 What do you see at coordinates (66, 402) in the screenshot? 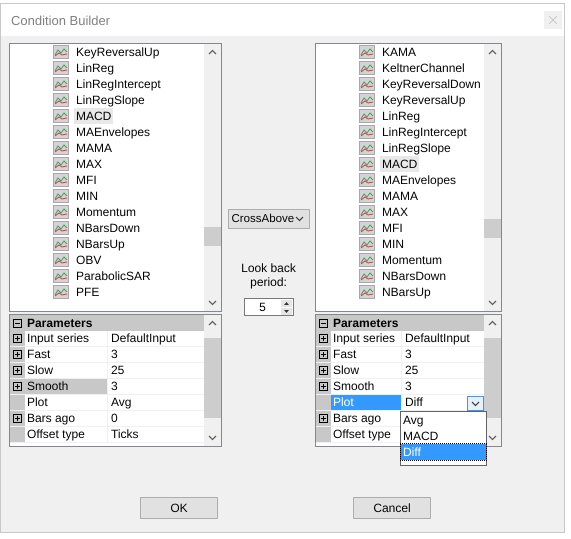
I see `property-name: Plot` at bounding box center [66, 402].